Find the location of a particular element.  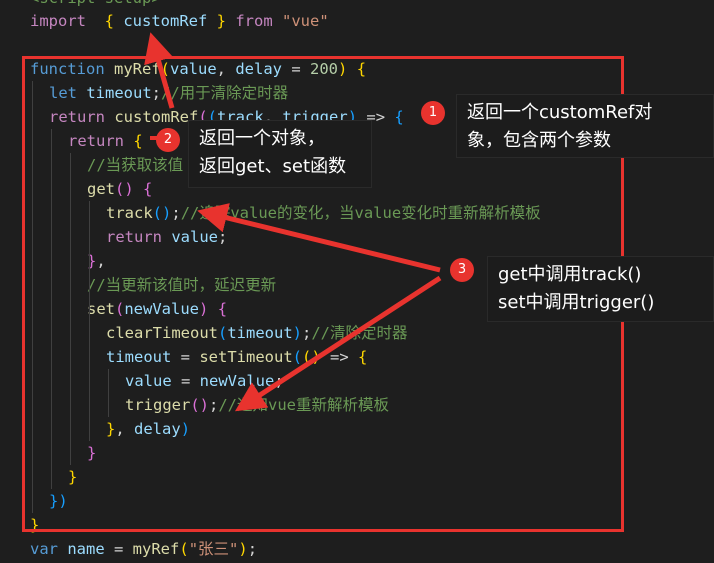

callout-track-trigger: get中调用track() set中调用trigger() is located at coordinates (600, 289).